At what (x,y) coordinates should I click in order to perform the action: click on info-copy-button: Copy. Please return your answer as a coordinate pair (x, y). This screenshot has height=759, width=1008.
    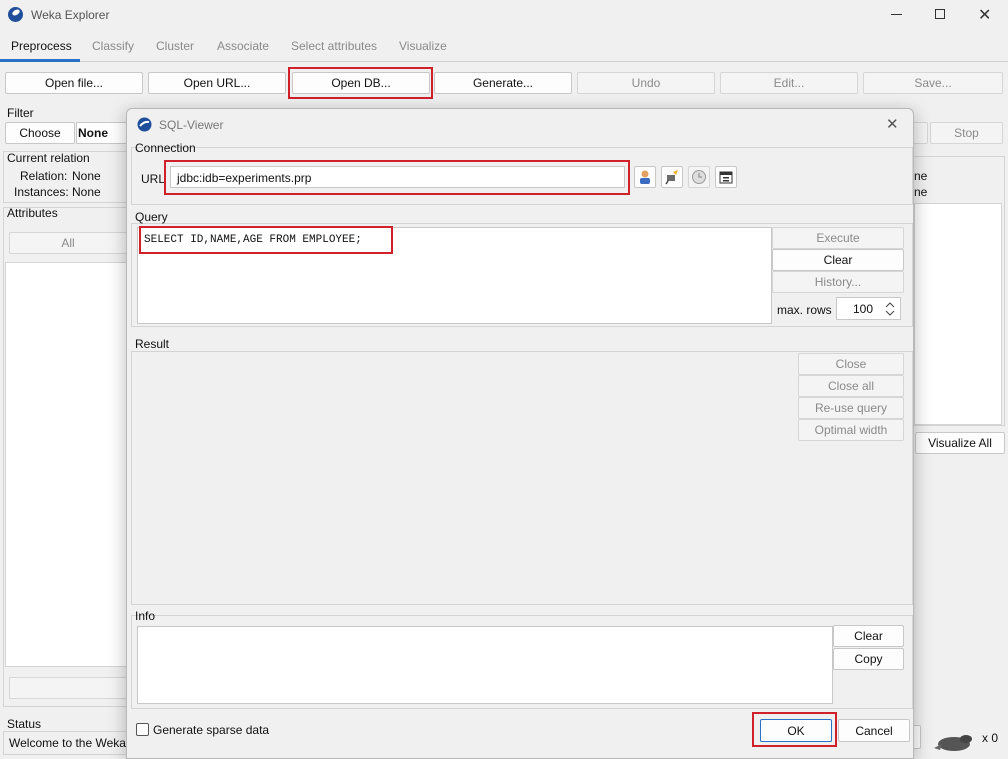
    Looking at the image, I should click on (868, 659).